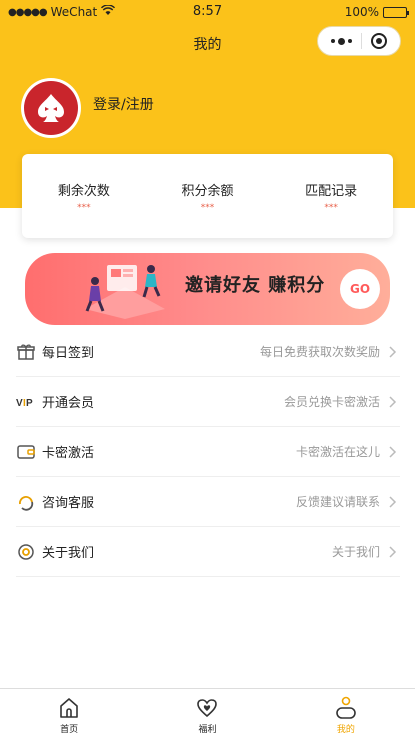  What do you see at coordinates (69, 708) in the screenshot?
I see `home-icon` at bounding box center [69, 708].